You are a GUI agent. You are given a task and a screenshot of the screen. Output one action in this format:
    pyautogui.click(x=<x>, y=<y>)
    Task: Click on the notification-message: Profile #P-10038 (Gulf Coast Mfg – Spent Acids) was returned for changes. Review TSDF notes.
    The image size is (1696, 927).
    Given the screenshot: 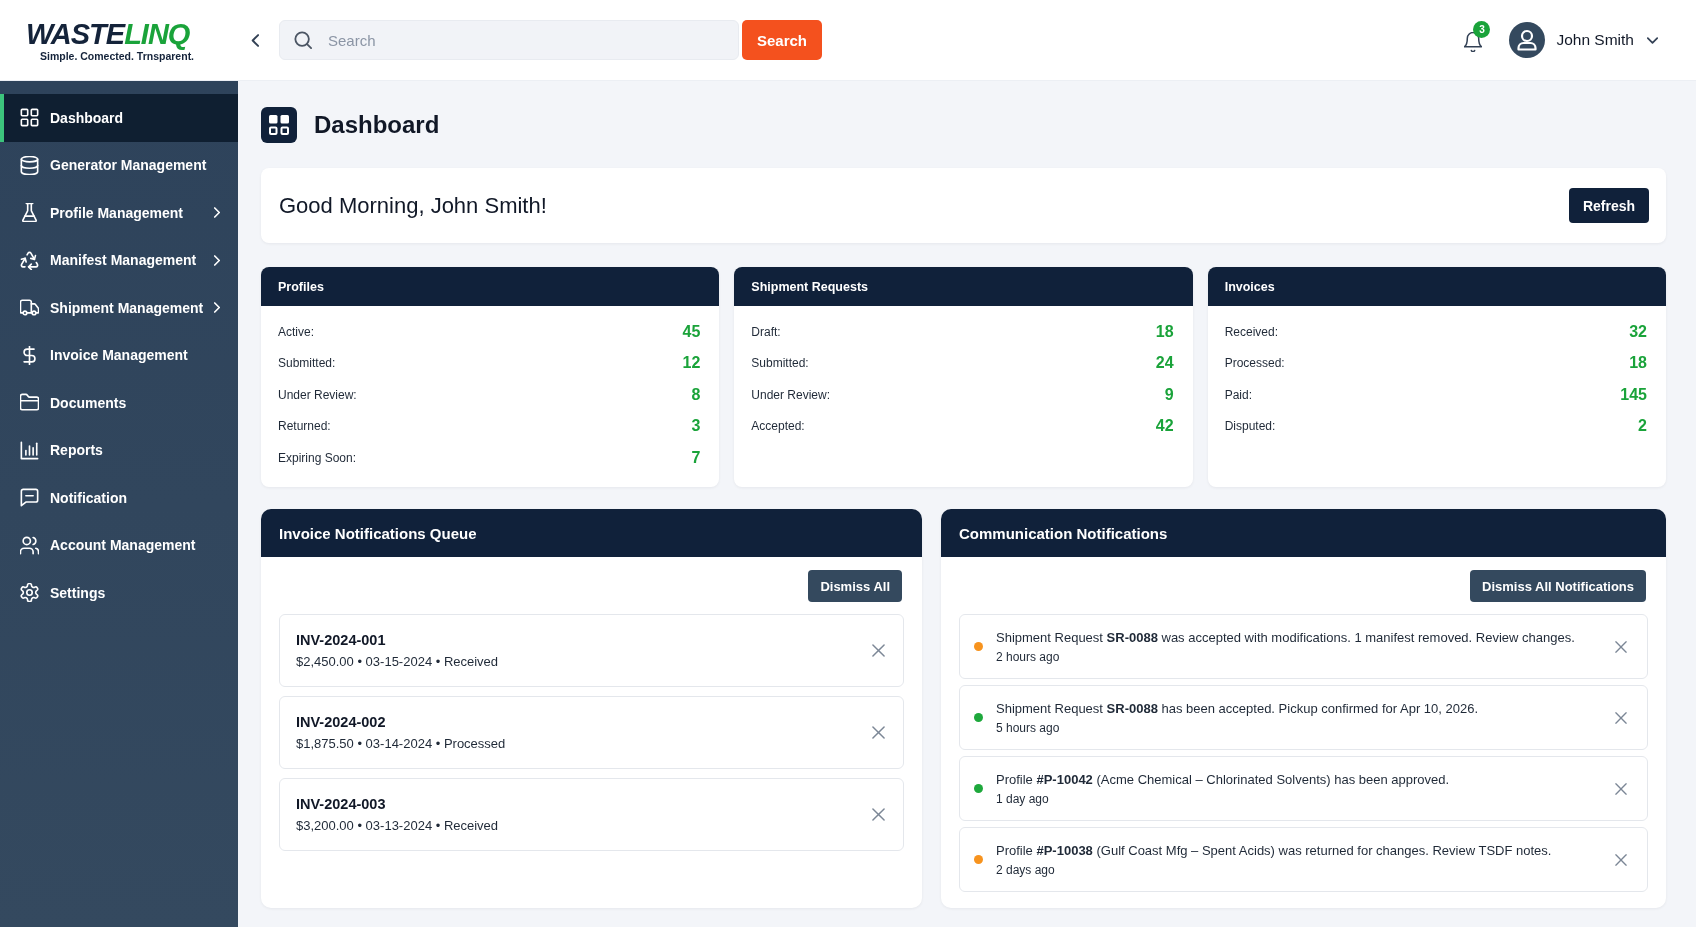 What is the action you would take?
    pyautogui.click(x=1274, y=850)
    